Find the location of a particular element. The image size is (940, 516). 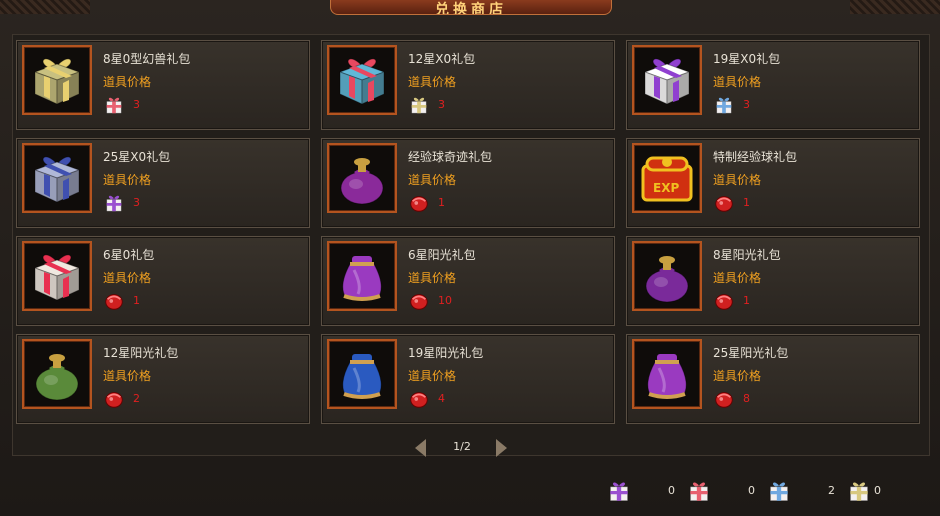

item-name: 经验球奇迹礼包 is located at coordinates (450, 157).